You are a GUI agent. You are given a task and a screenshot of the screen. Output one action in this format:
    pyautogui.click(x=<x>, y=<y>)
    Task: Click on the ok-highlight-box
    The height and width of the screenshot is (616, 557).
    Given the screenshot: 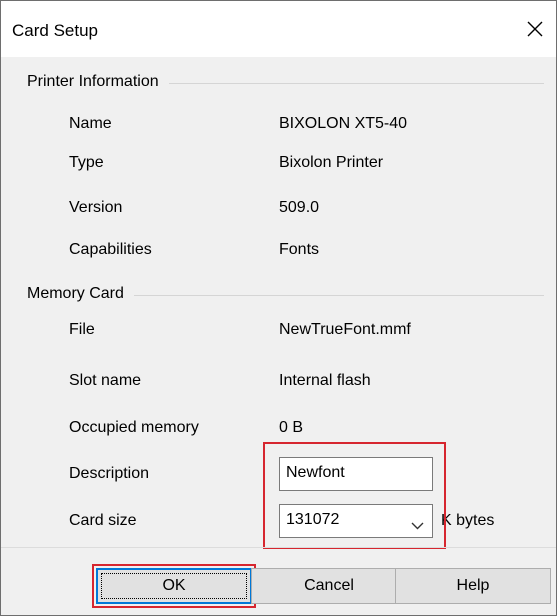 What is the action you would take?
    pyautogui.click(x=174, y=586)
    